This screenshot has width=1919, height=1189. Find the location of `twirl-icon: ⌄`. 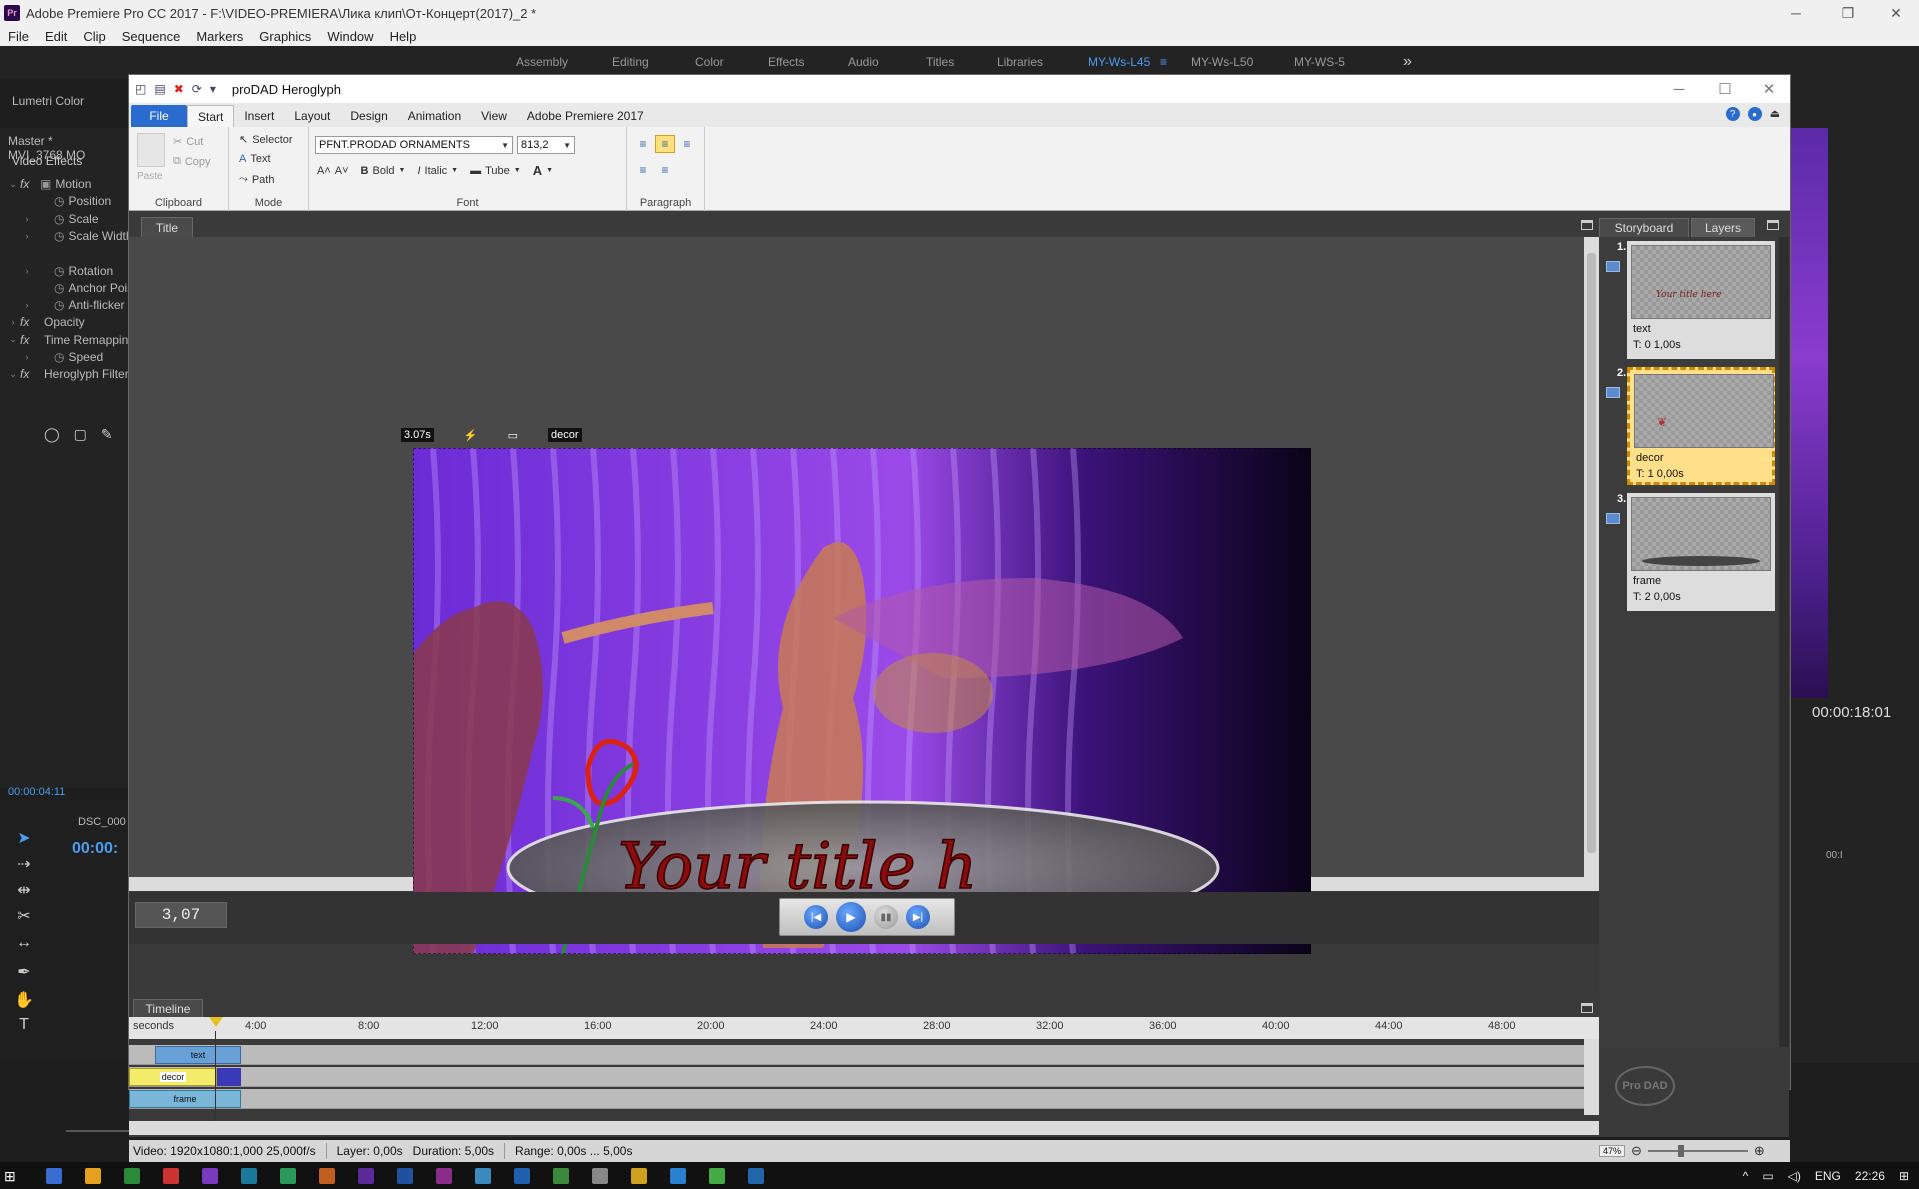

twirl-icon: ⌄ is located at coordinates (13, 339).